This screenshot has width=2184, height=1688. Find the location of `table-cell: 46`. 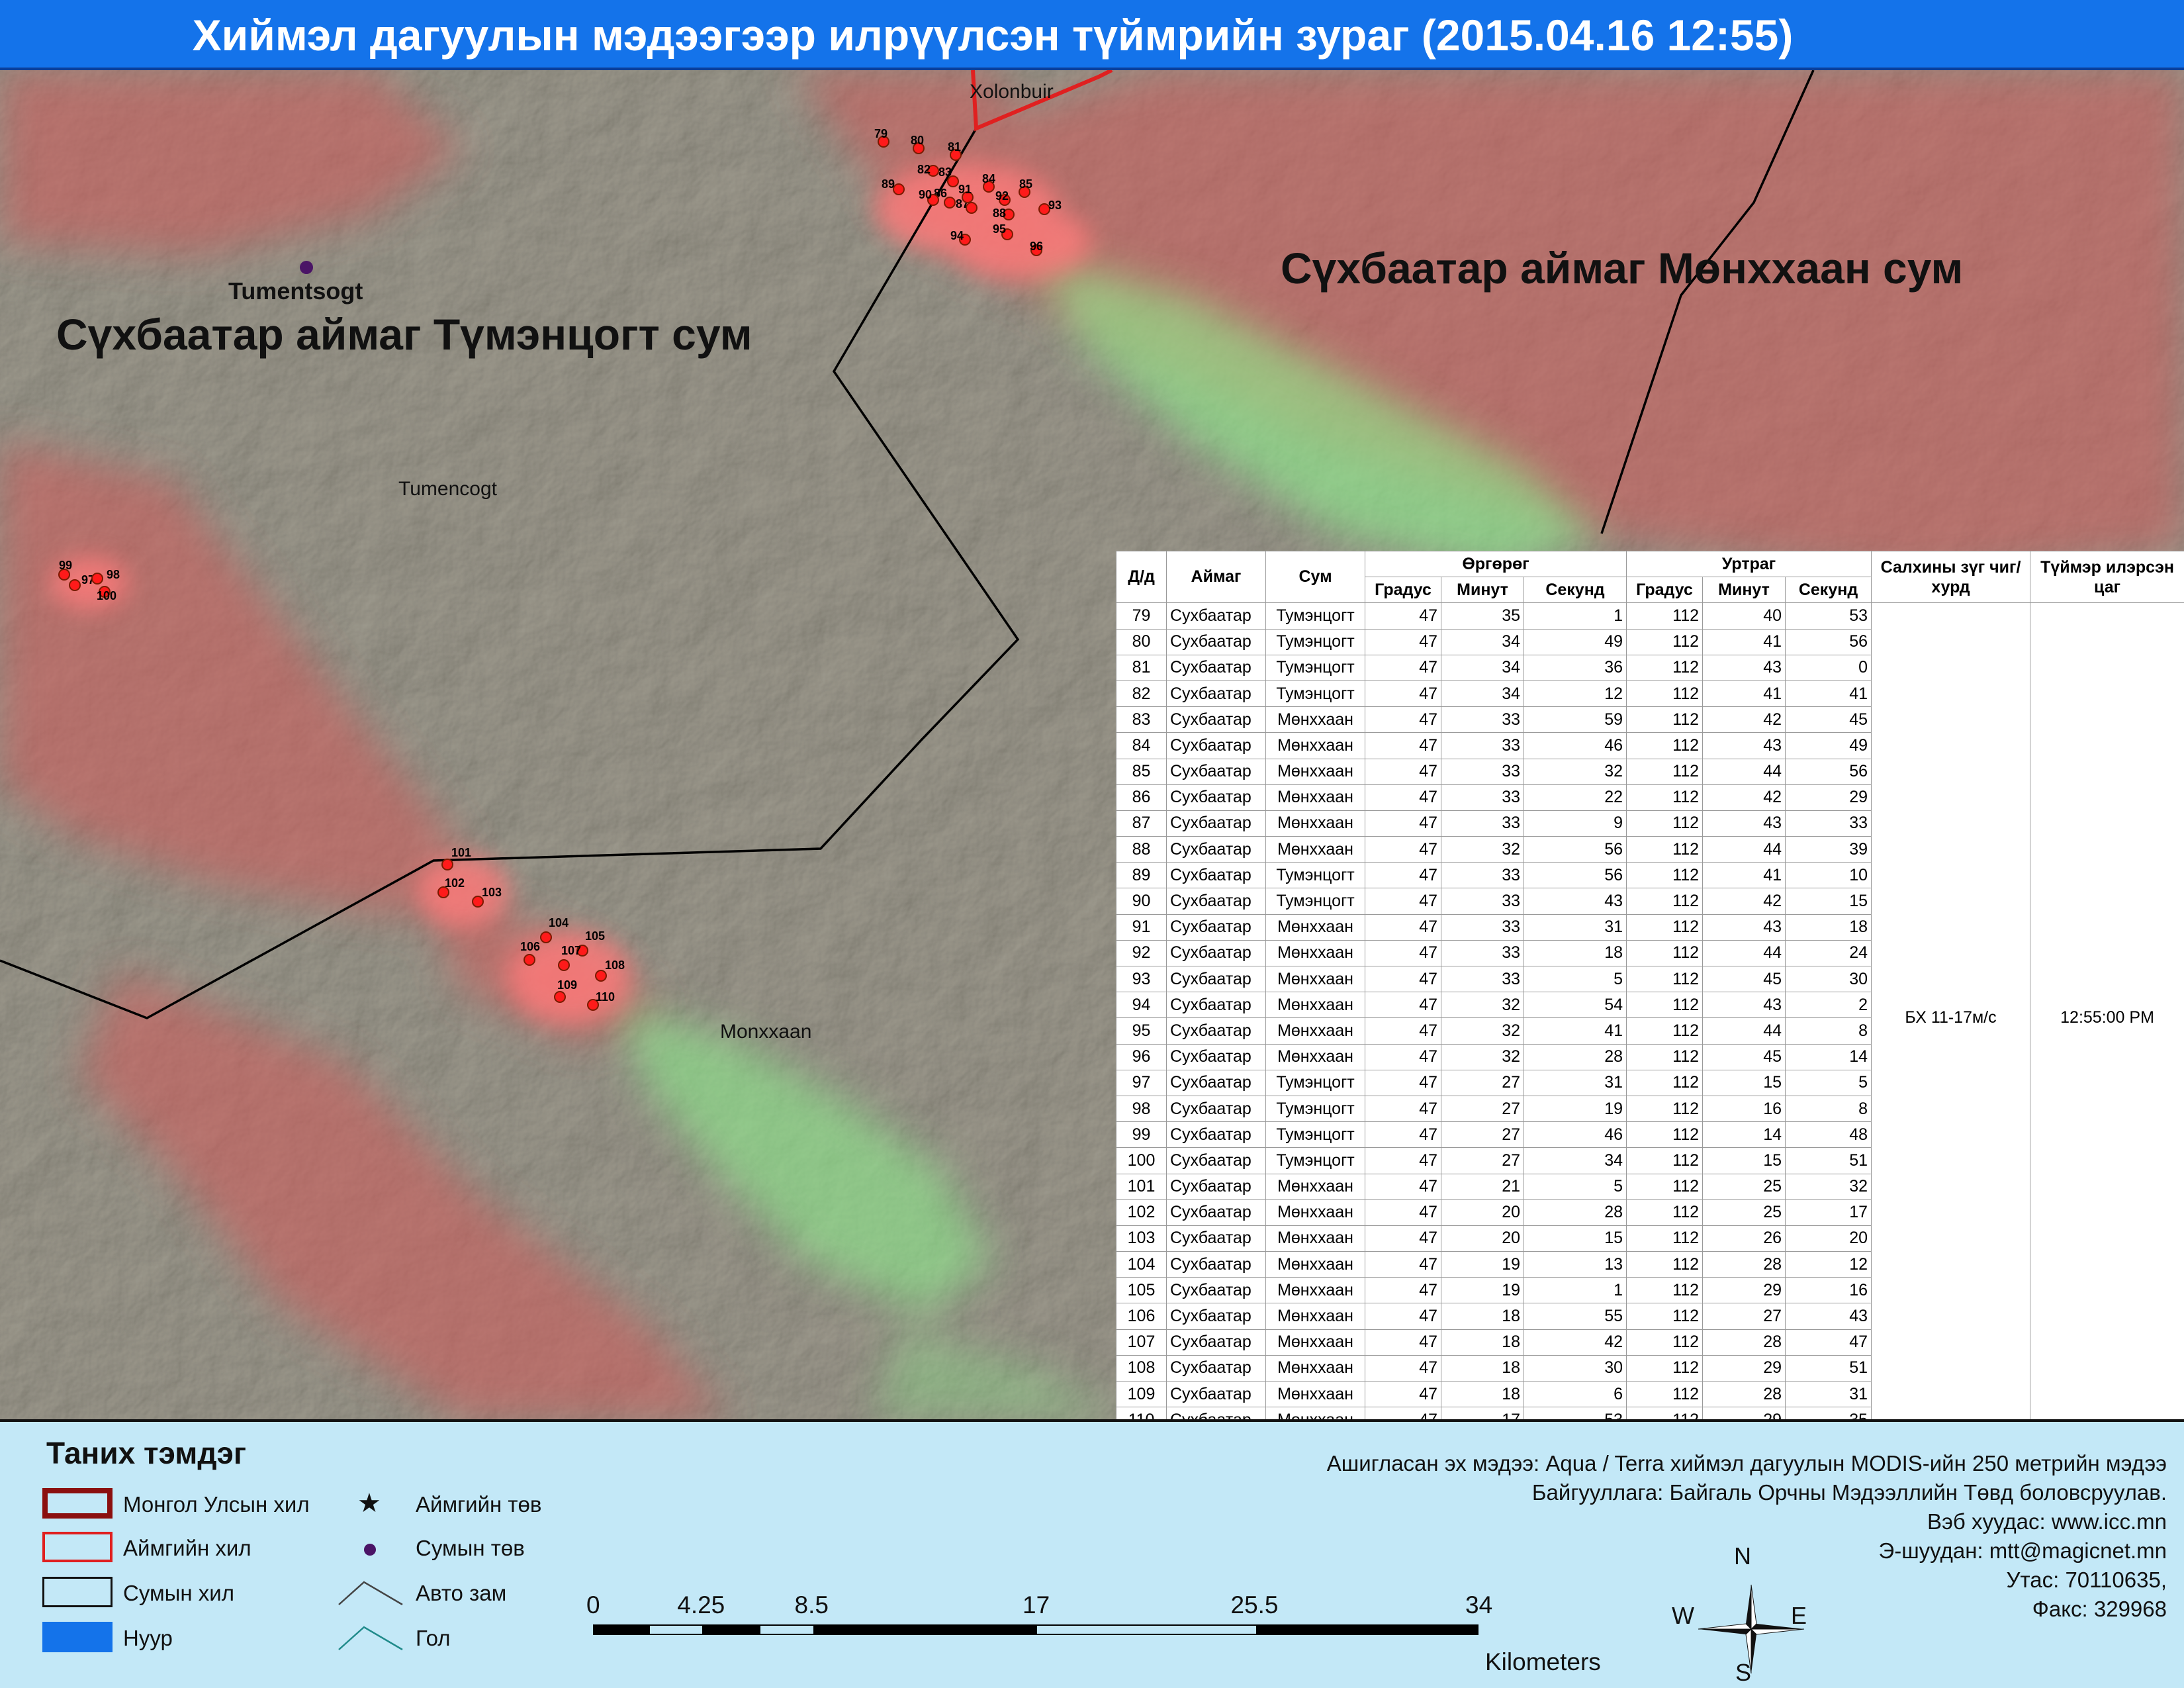

table-cell: 46 is located at coordinates (1575, 1135).